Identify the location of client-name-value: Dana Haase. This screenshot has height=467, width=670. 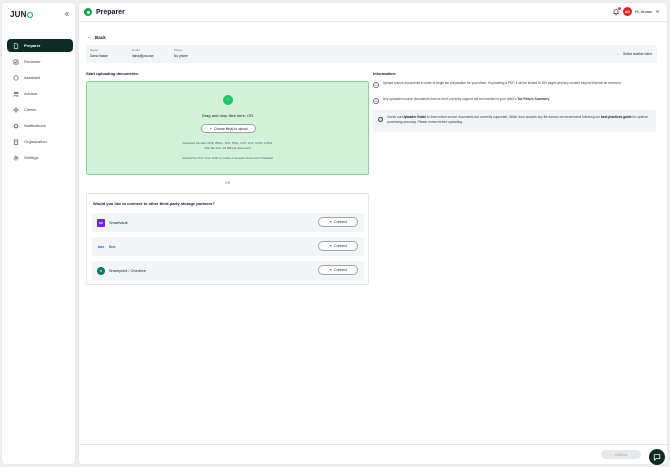
(99, 56).